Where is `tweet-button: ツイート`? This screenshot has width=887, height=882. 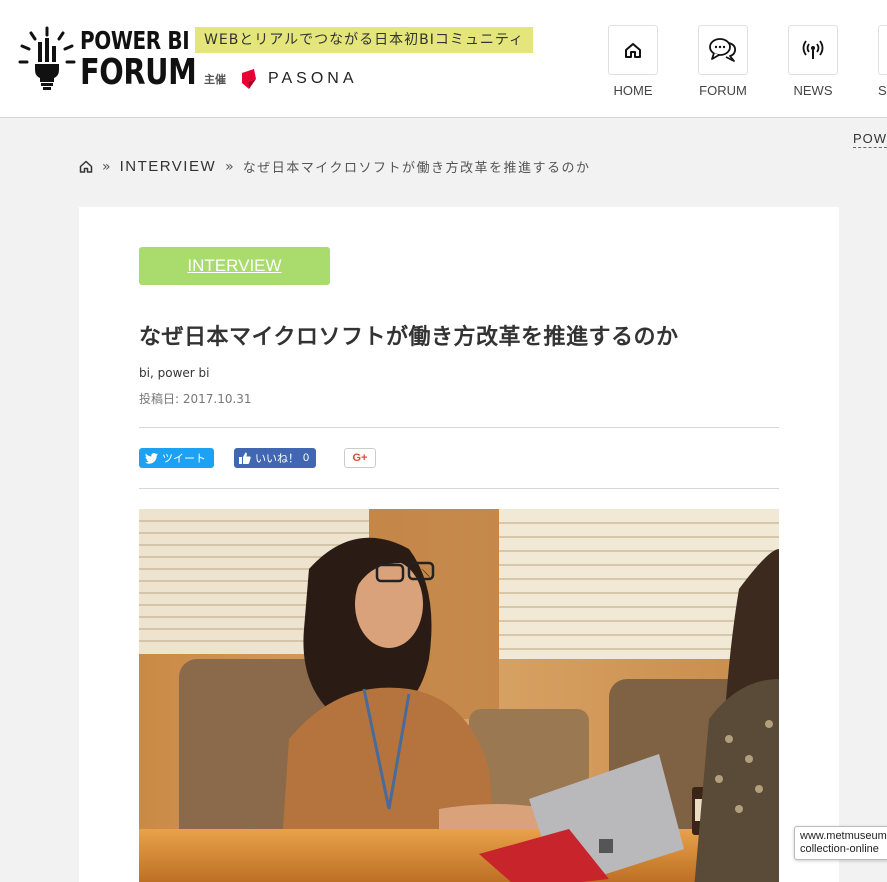
tweet-button: ツイート is located at coordinates (176, 458).